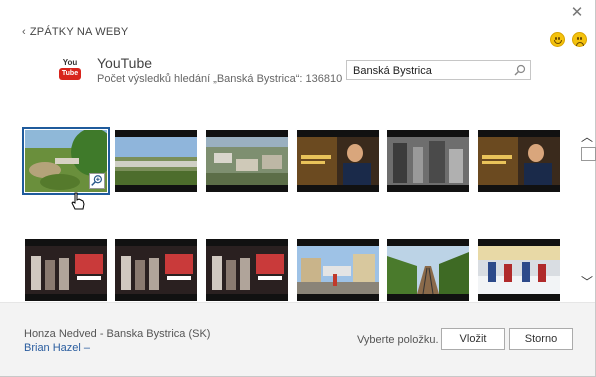  Describe the element at coordinates (473, 339) in the screenshot. I see `insert-button: Vložit` at that location.